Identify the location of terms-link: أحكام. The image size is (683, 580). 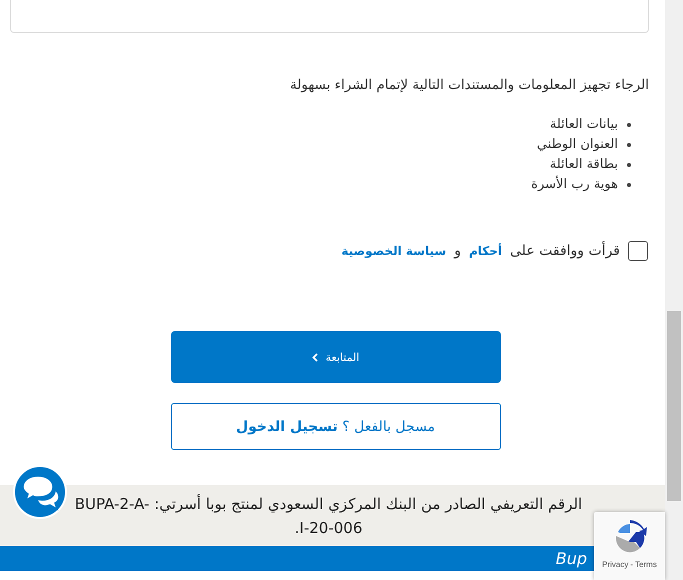
(485, 251).